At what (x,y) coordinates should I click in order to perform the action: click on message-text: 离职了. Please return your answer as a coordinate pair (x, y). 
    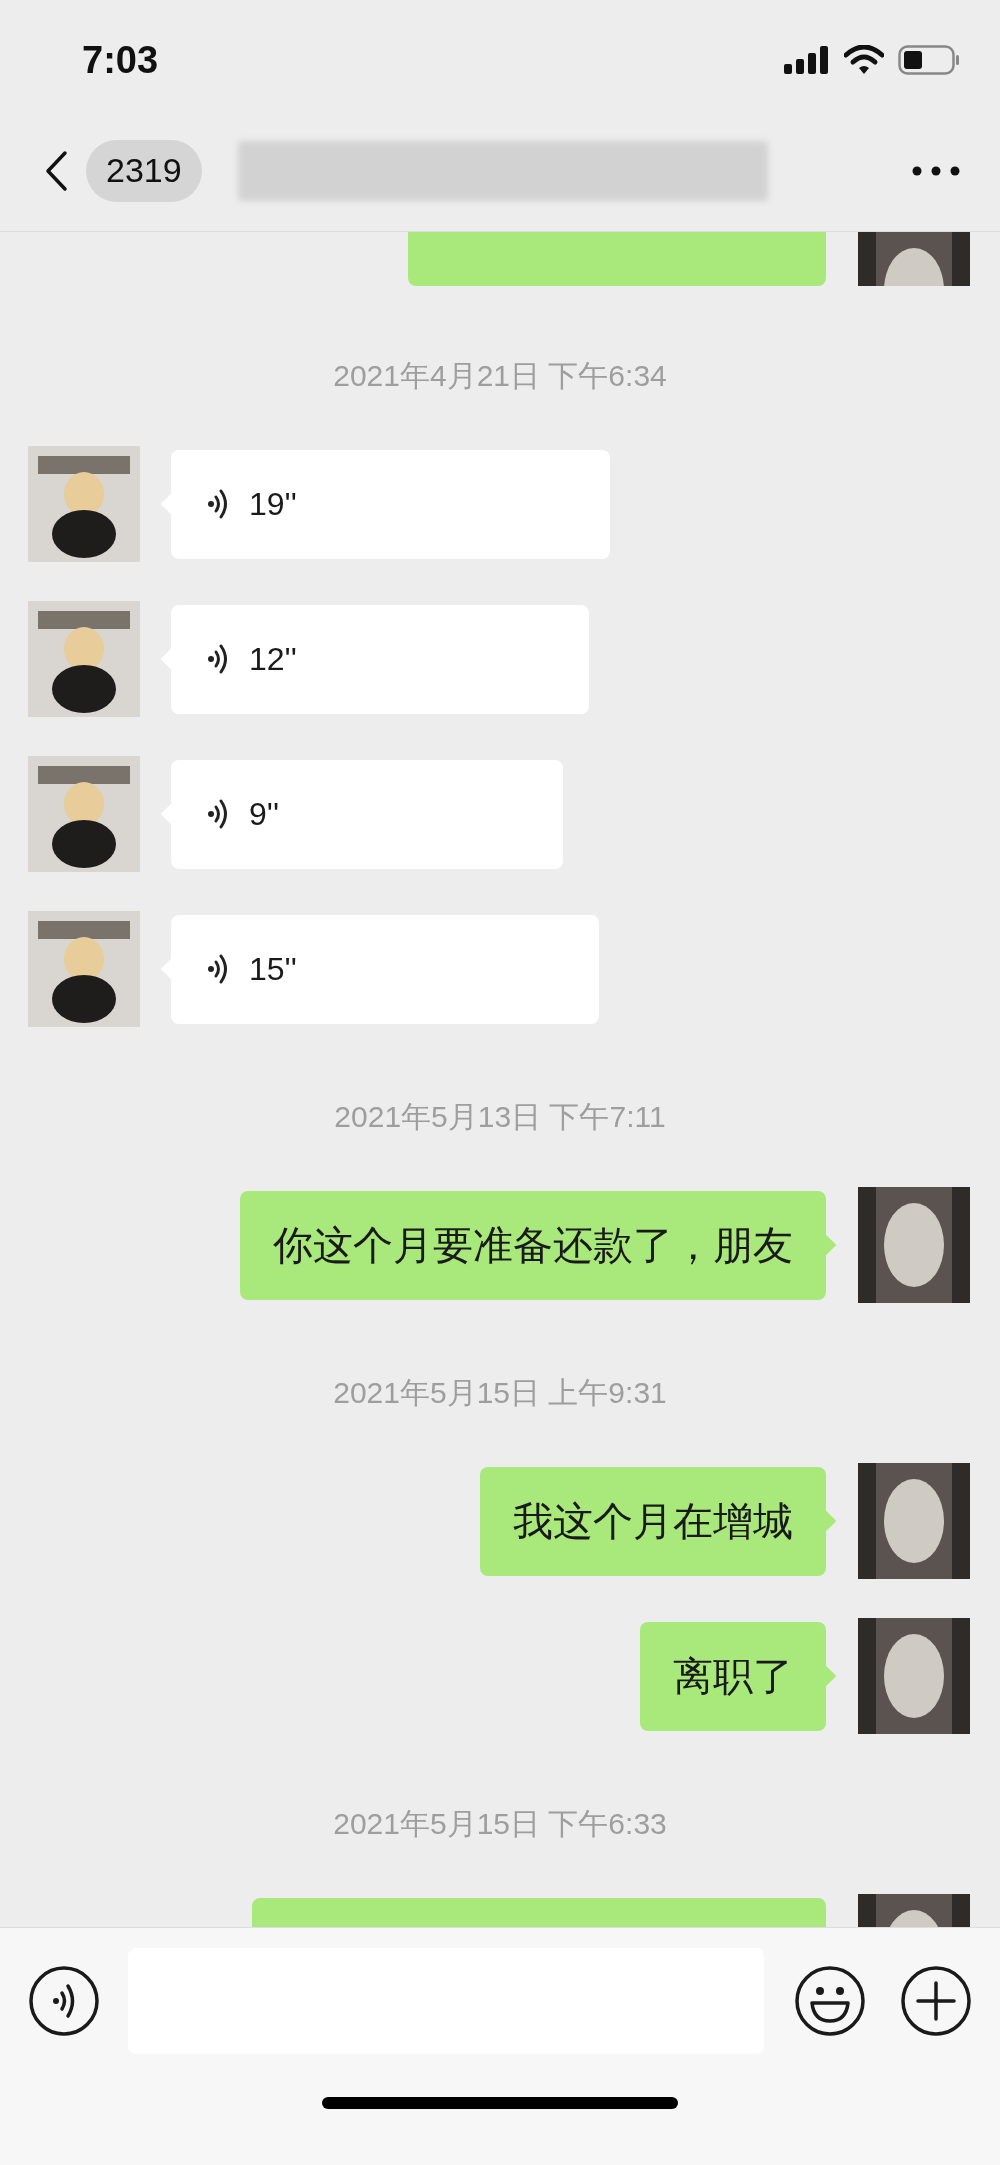
    Looking at the image, I should click on (733, 1676).